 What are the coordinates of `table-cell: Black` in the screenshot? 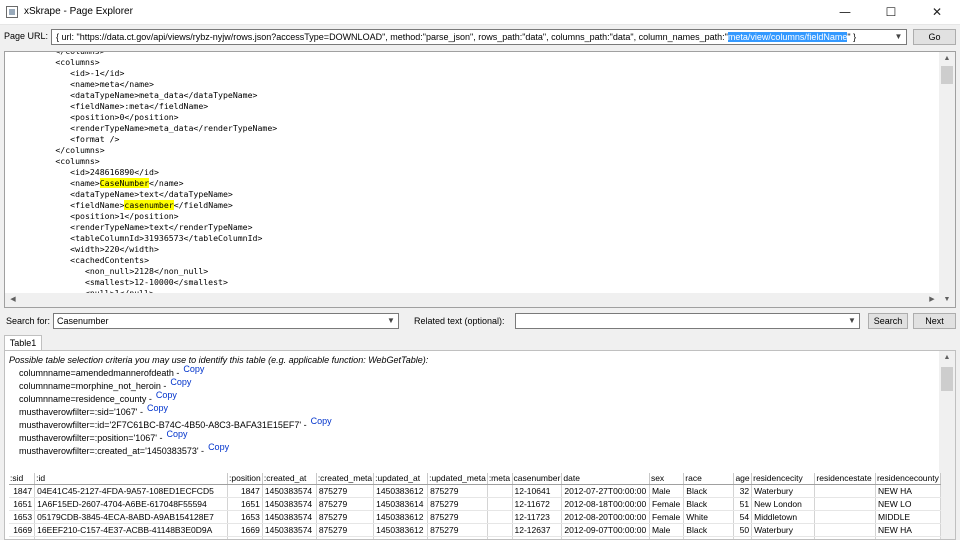 It's located at (709, 491).